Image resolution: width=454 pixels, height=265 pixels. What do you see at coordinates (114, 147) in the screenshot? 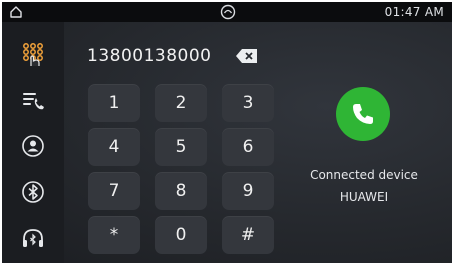
I see `key-4: 4` at bounding box center [114, 147].